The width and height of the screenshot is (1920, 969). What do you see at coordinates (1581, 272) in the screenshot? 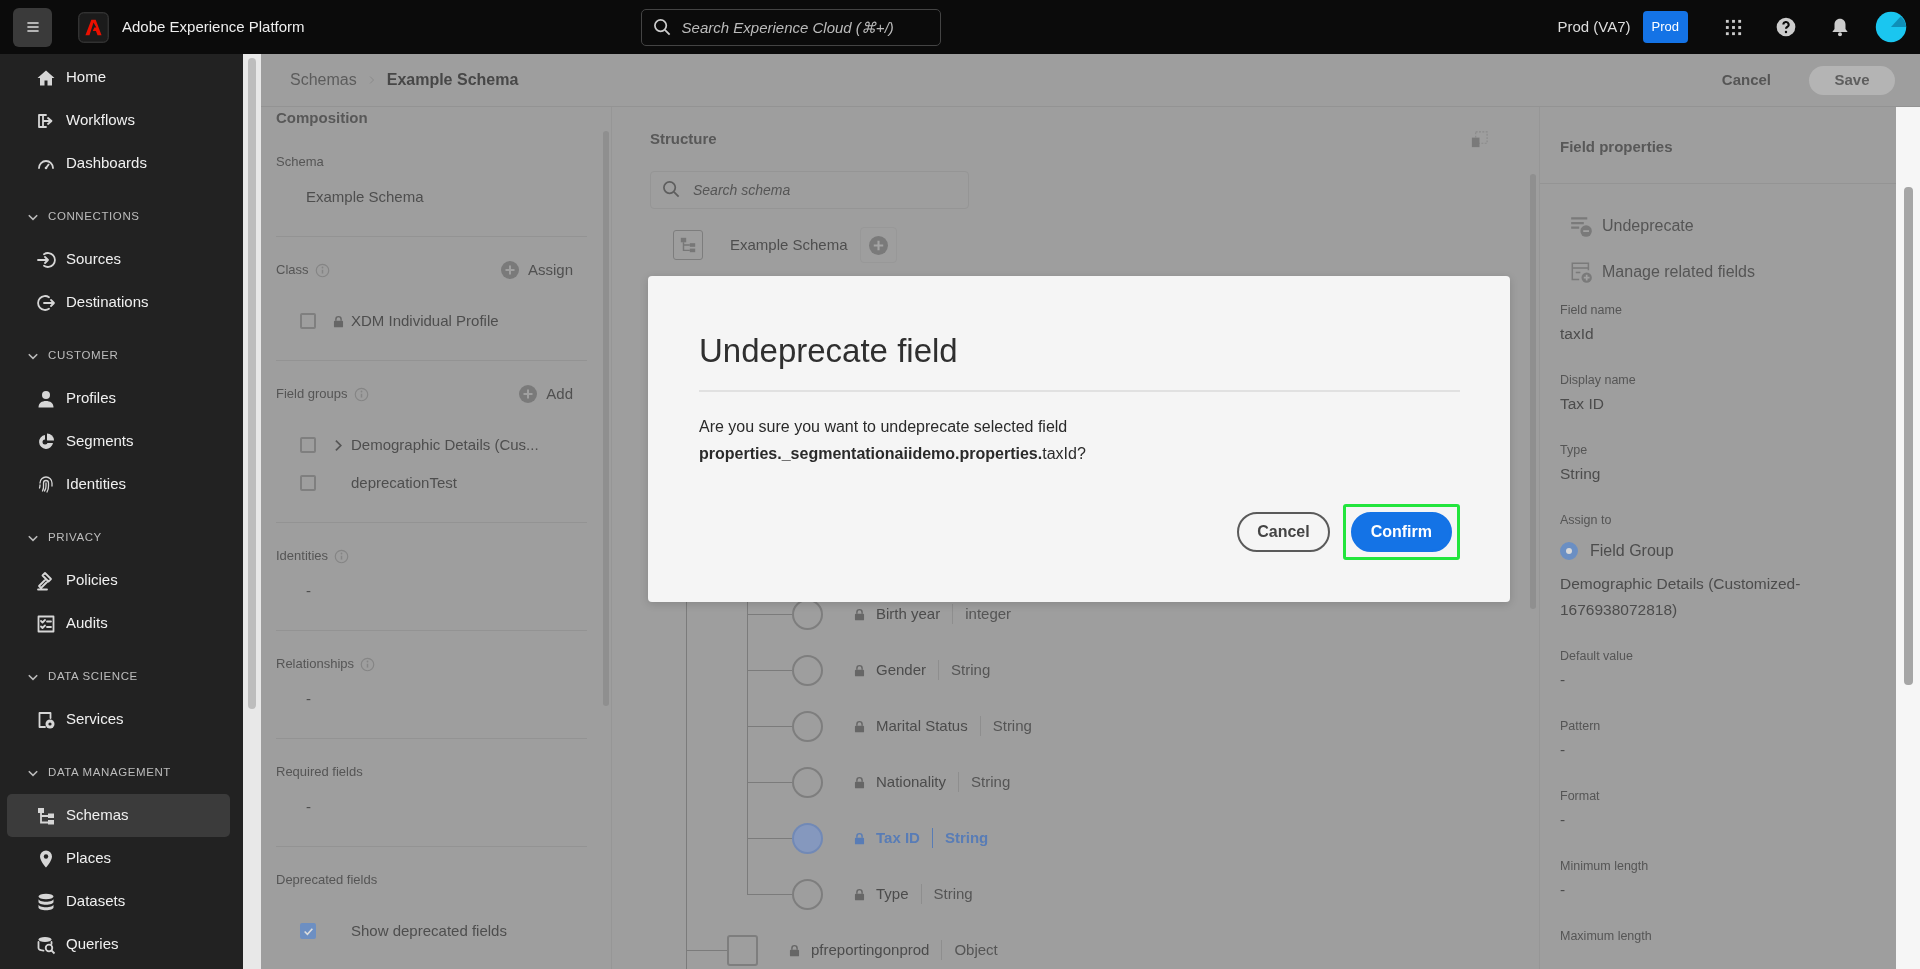
I see `list-plus-icon` at bounding box center [1581, 272].